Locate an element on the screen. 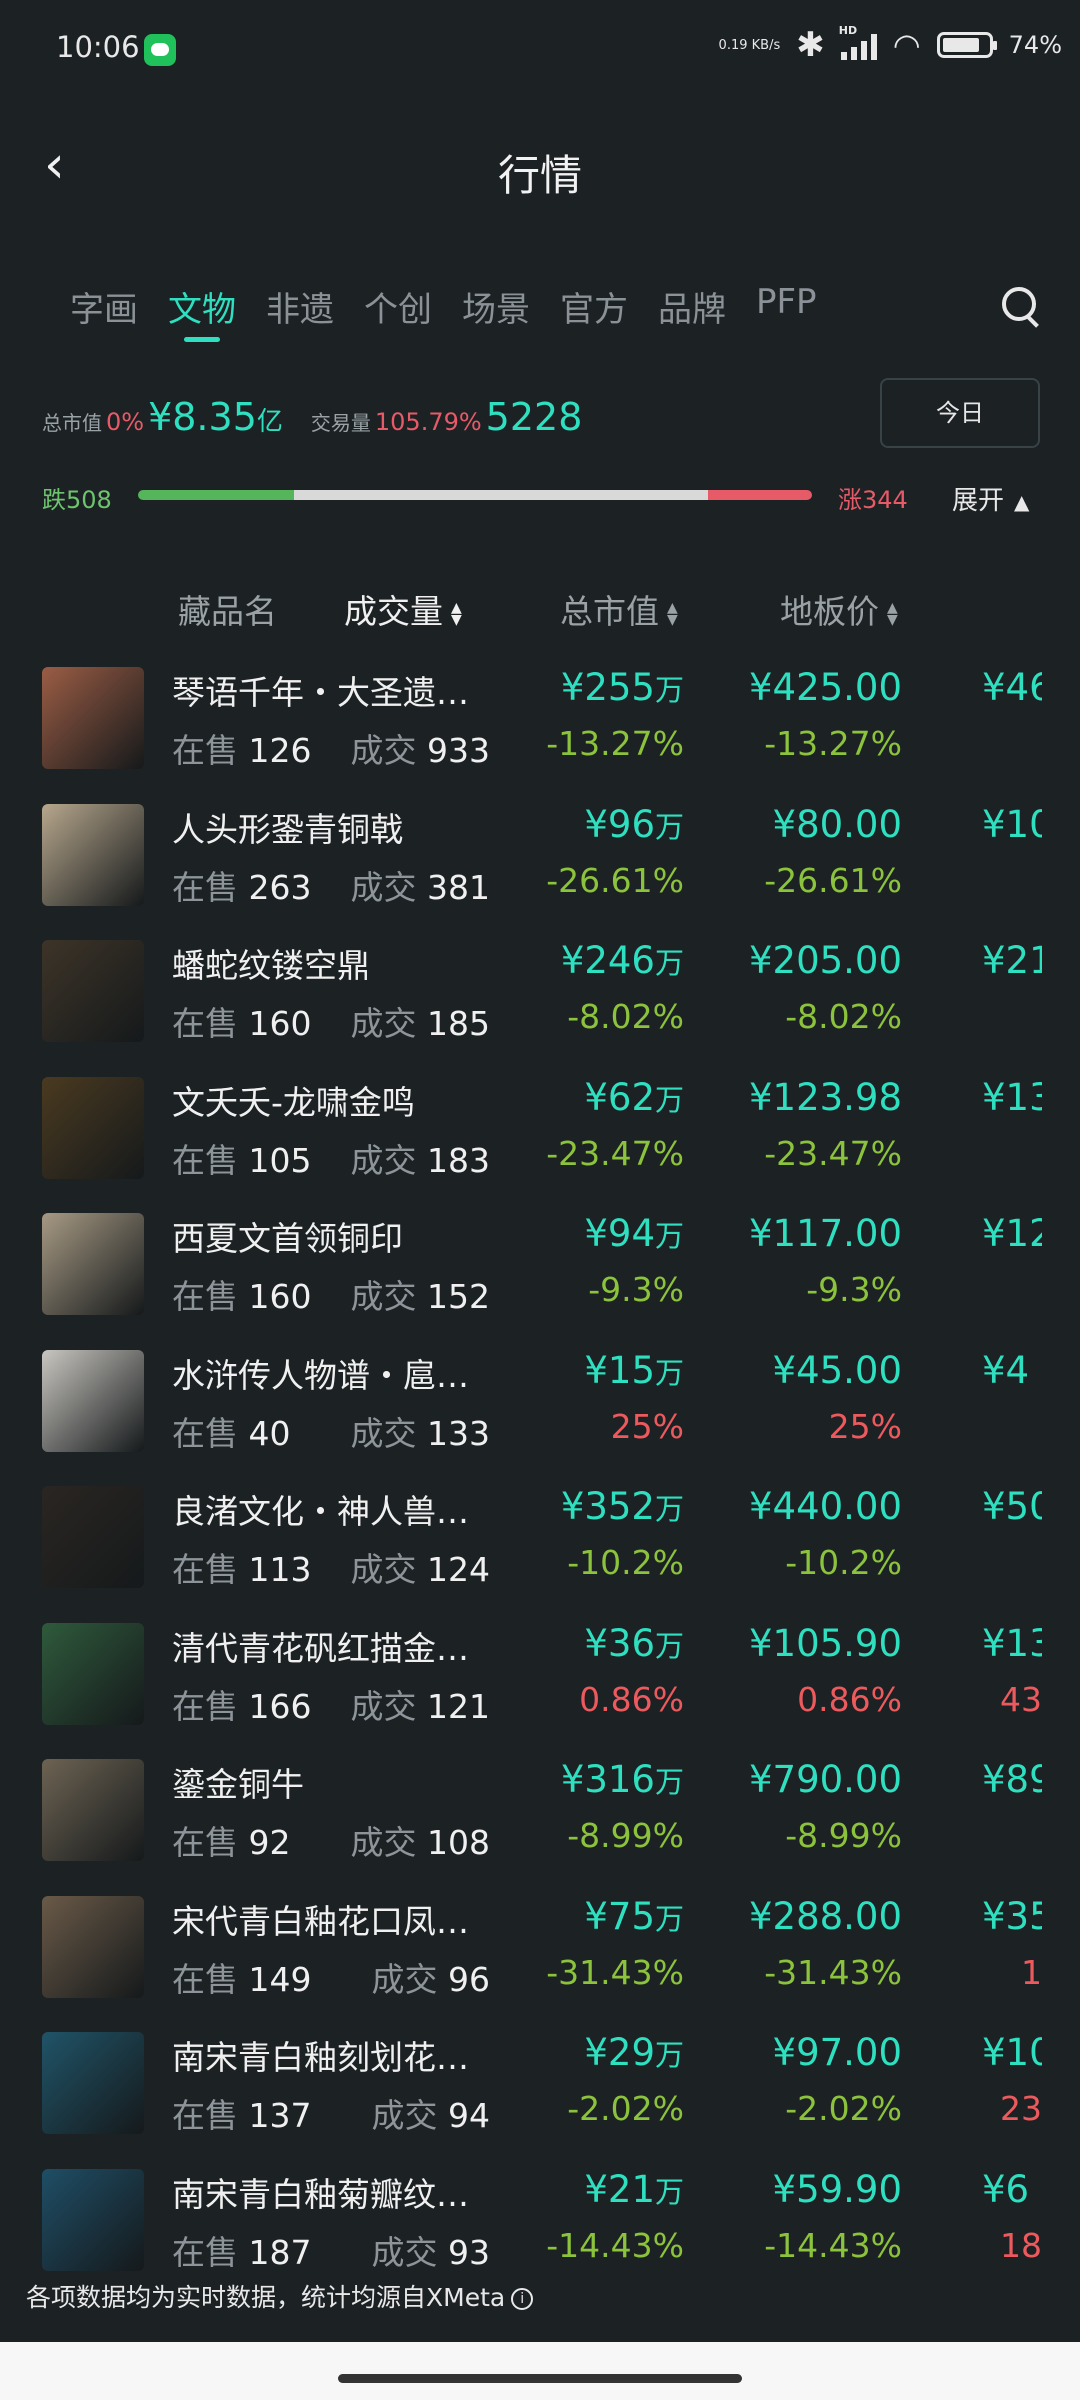  traded-count: 成交 381 is located at coordinates (421, 885).